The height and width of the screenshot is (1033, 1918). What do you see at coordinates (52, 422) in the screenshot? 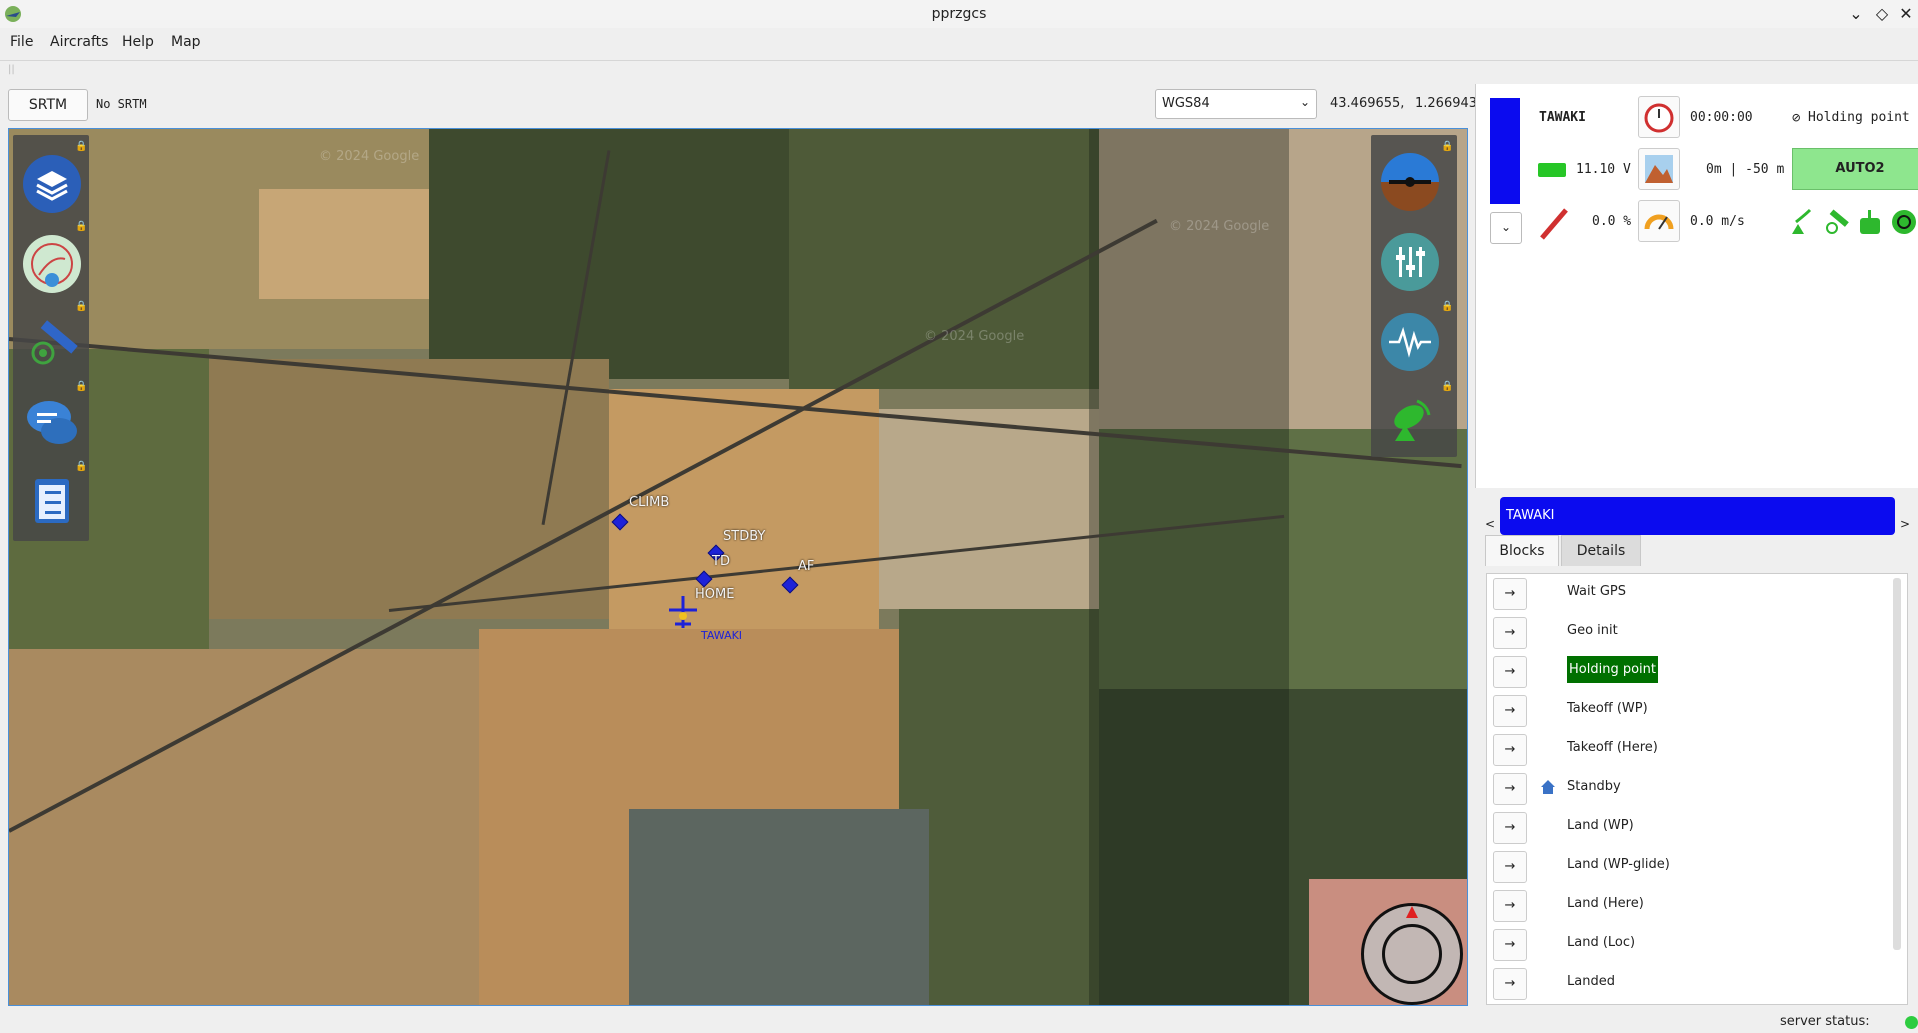
I see `chat-icon` at bounding box center [52, 422].